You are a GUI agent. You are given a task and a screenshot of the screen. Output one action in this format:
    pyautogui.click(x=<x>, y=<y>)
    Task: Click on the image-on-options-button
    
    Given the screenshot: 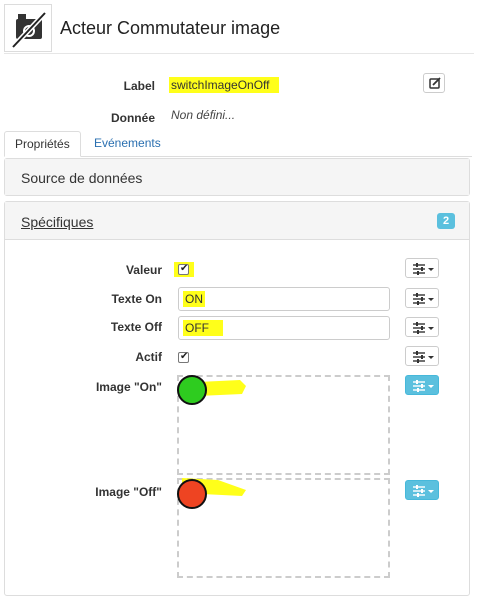 What is the action you would take?
    pyautogui.click(x=422, y=385)
    